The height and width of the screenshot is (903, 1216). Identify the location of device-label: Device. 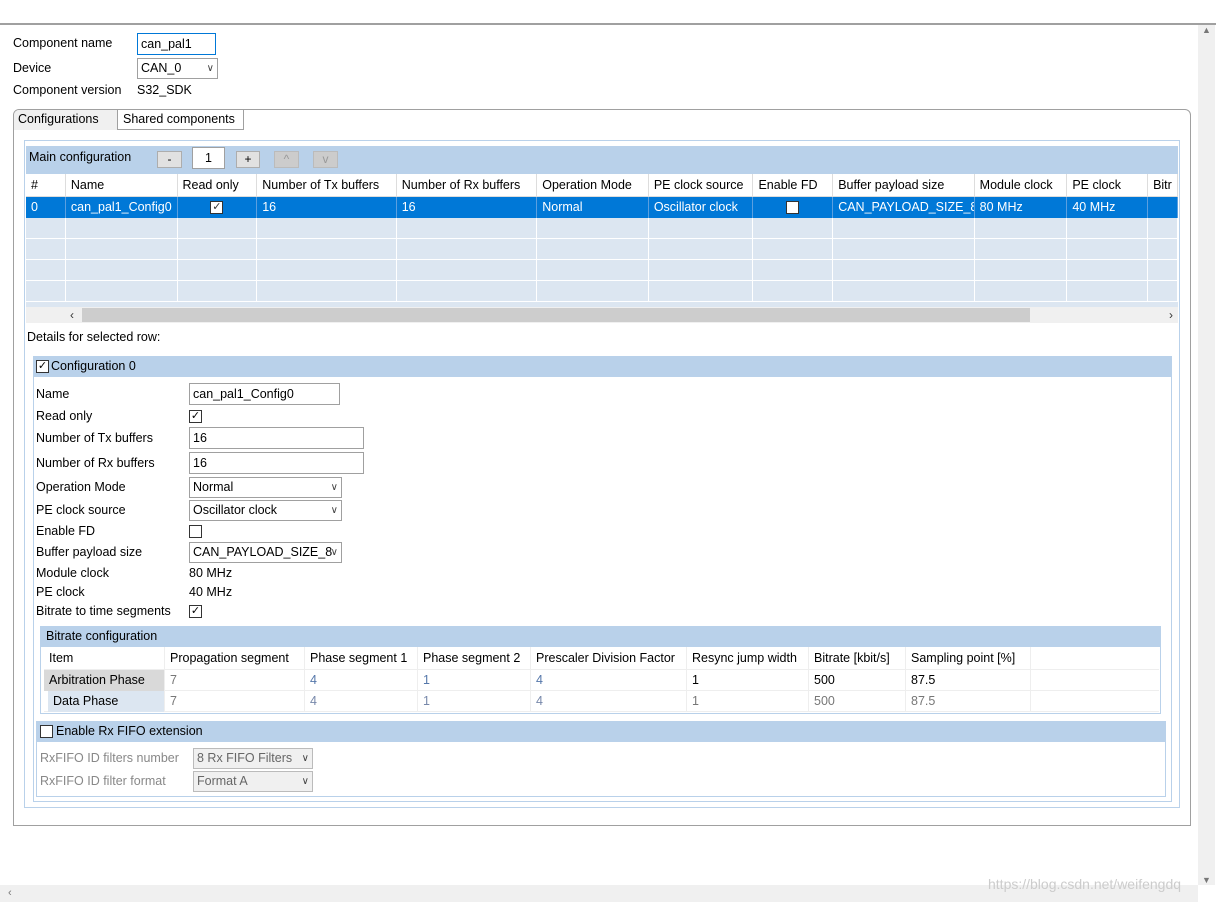
(32, 68).